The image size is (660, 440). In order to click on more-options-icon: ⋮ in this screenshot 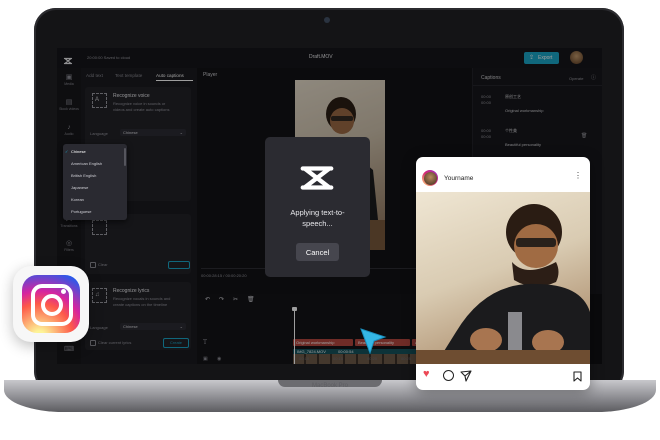, I will do `click(578, 176)`.